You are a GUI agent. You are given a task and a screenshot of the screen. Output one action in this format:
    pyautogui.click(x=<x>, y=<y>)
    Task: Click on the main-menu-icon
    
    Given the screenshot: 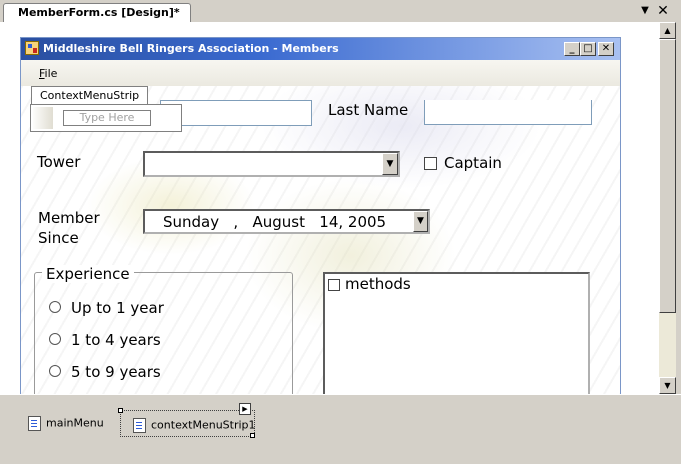 What is the action you would take?
    pyautogui.click(x=34, y=423)
    